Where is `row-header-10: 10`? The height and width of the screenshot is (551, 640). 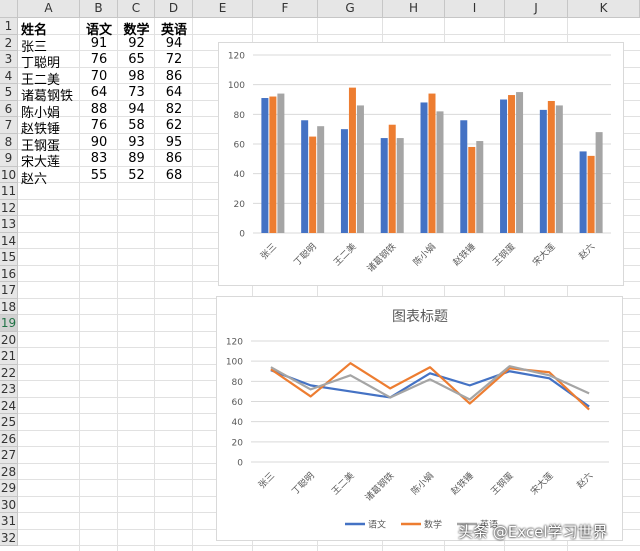
row-header-10: 10 is located at coordinates (9, 174).